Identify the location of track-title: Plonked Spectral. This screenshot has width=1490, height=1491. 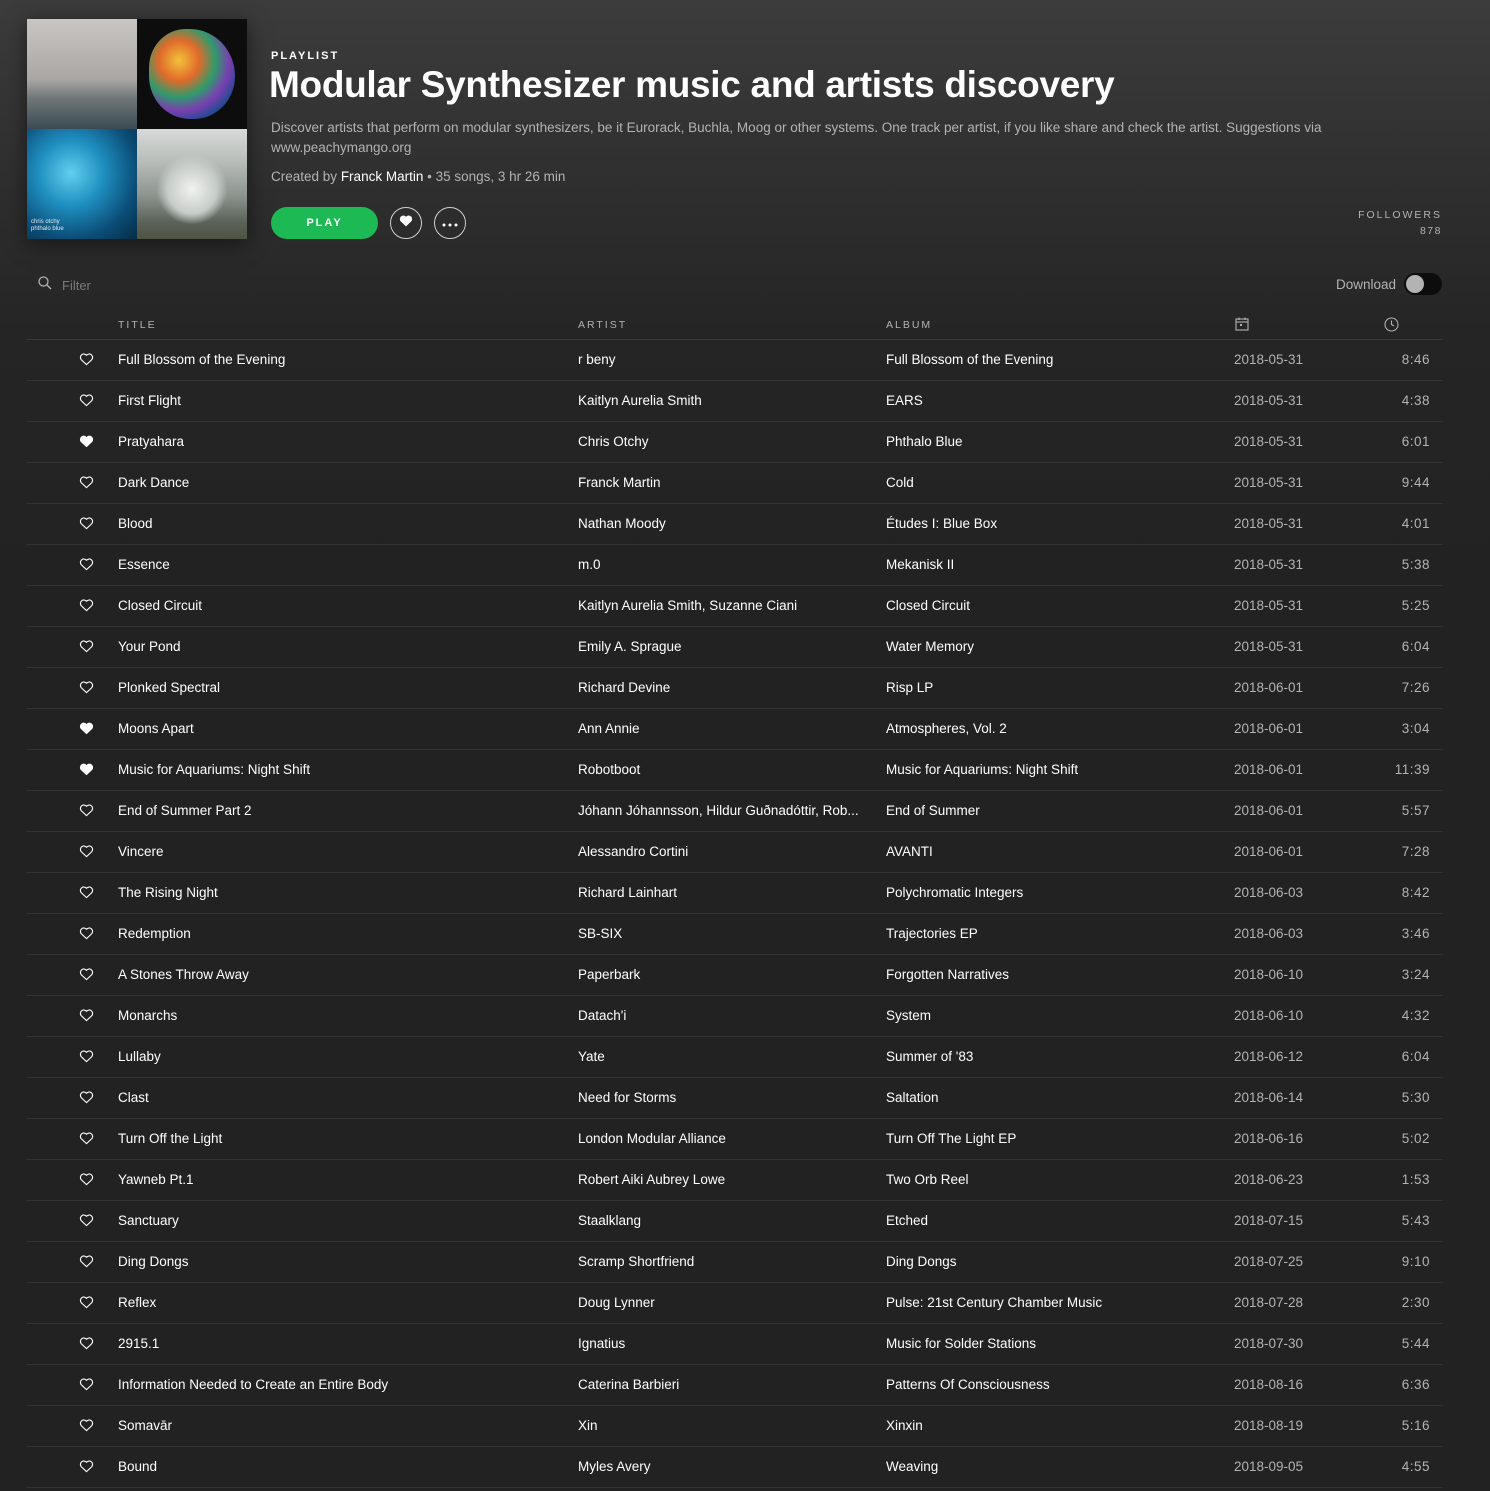
(338, 687).